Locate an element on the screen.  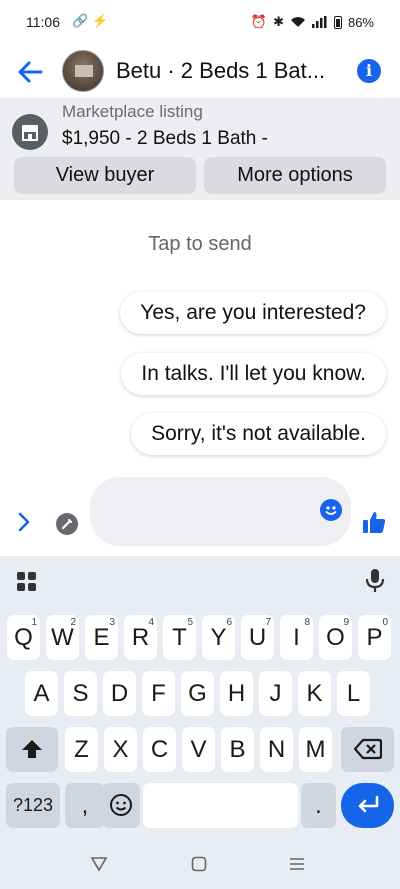
key-v: V is located at coordinates (198, 749).